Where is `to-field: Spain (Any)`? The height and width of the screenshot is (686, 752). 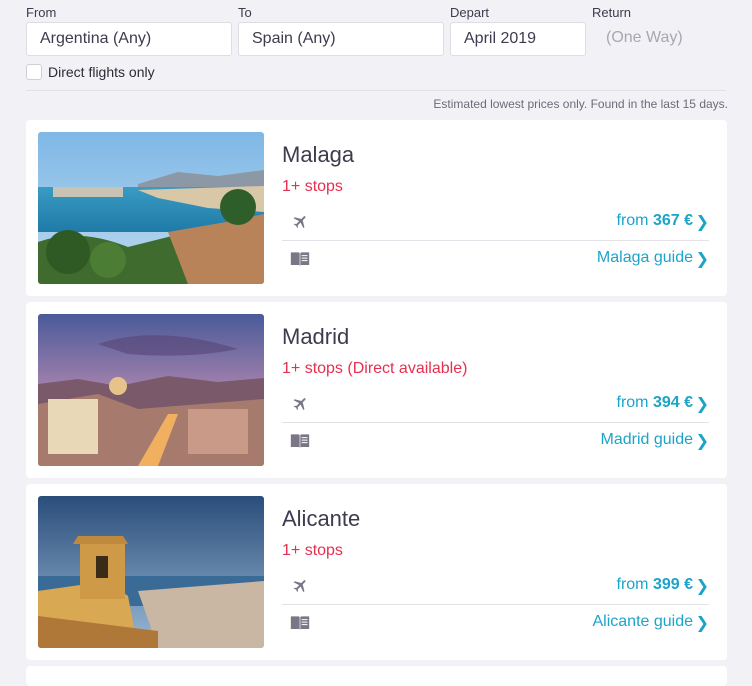
to-field: Spain (Any) is located at coordinates (341, 39).